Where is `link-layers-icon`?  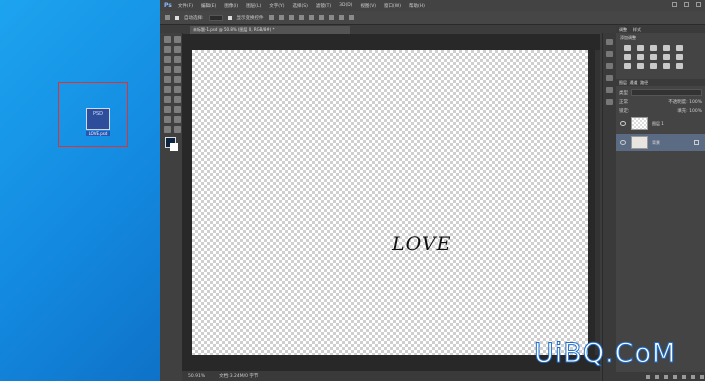 link-layers-icon is located at coordinates (648, 376).